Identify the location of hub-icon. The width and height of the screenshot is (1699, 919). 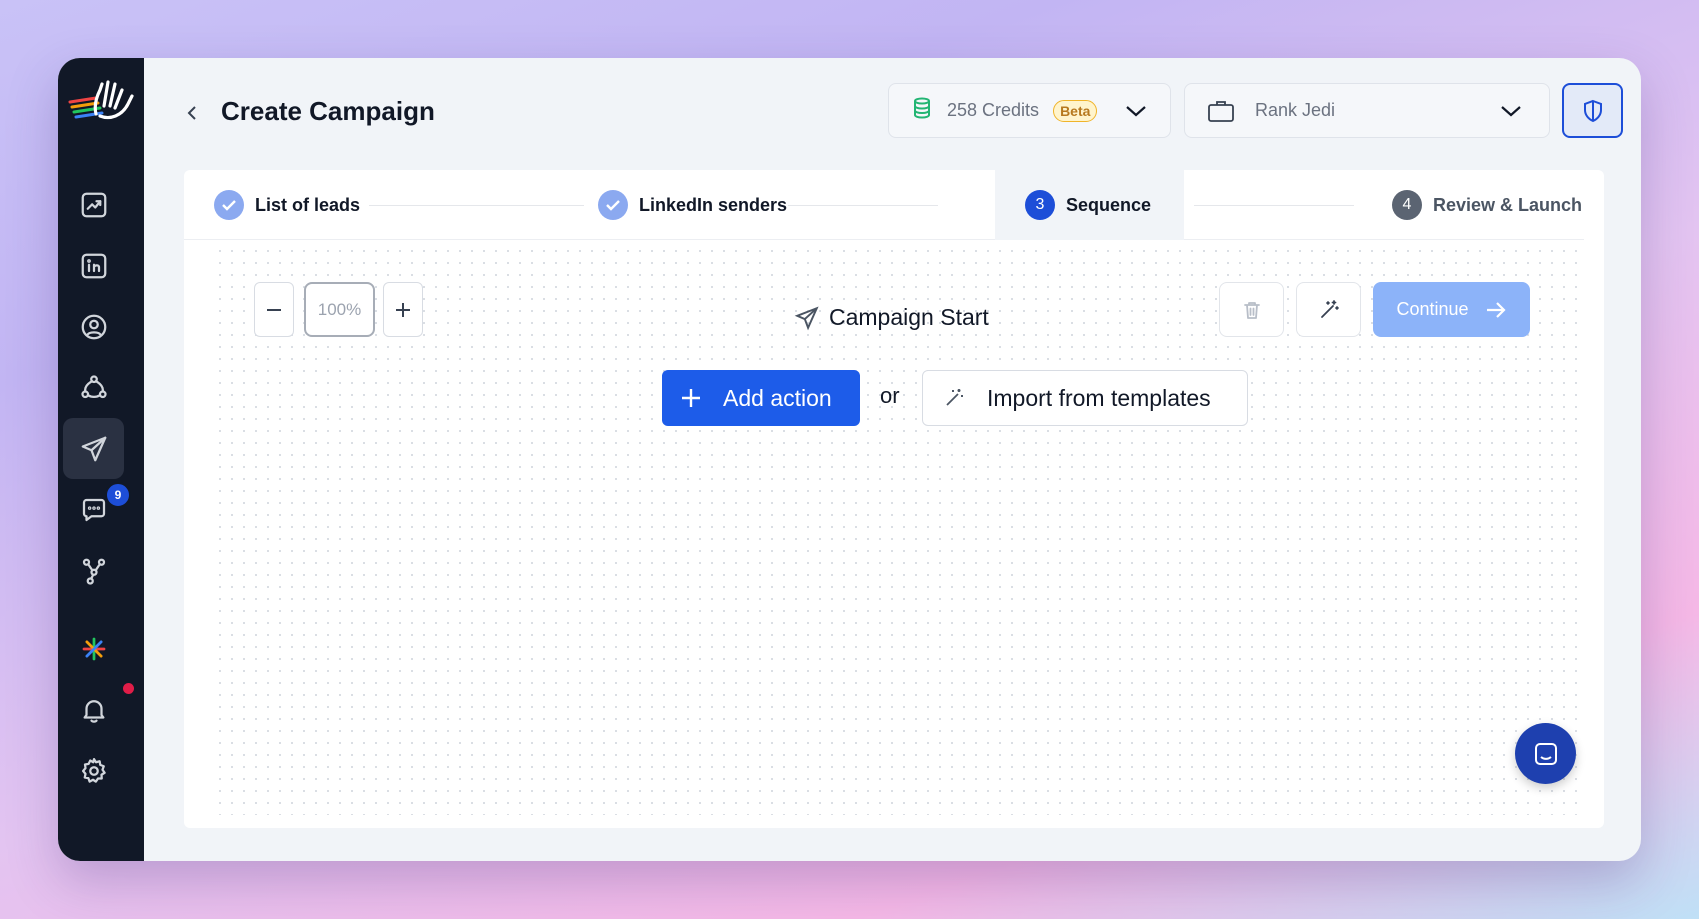
(93, 571).